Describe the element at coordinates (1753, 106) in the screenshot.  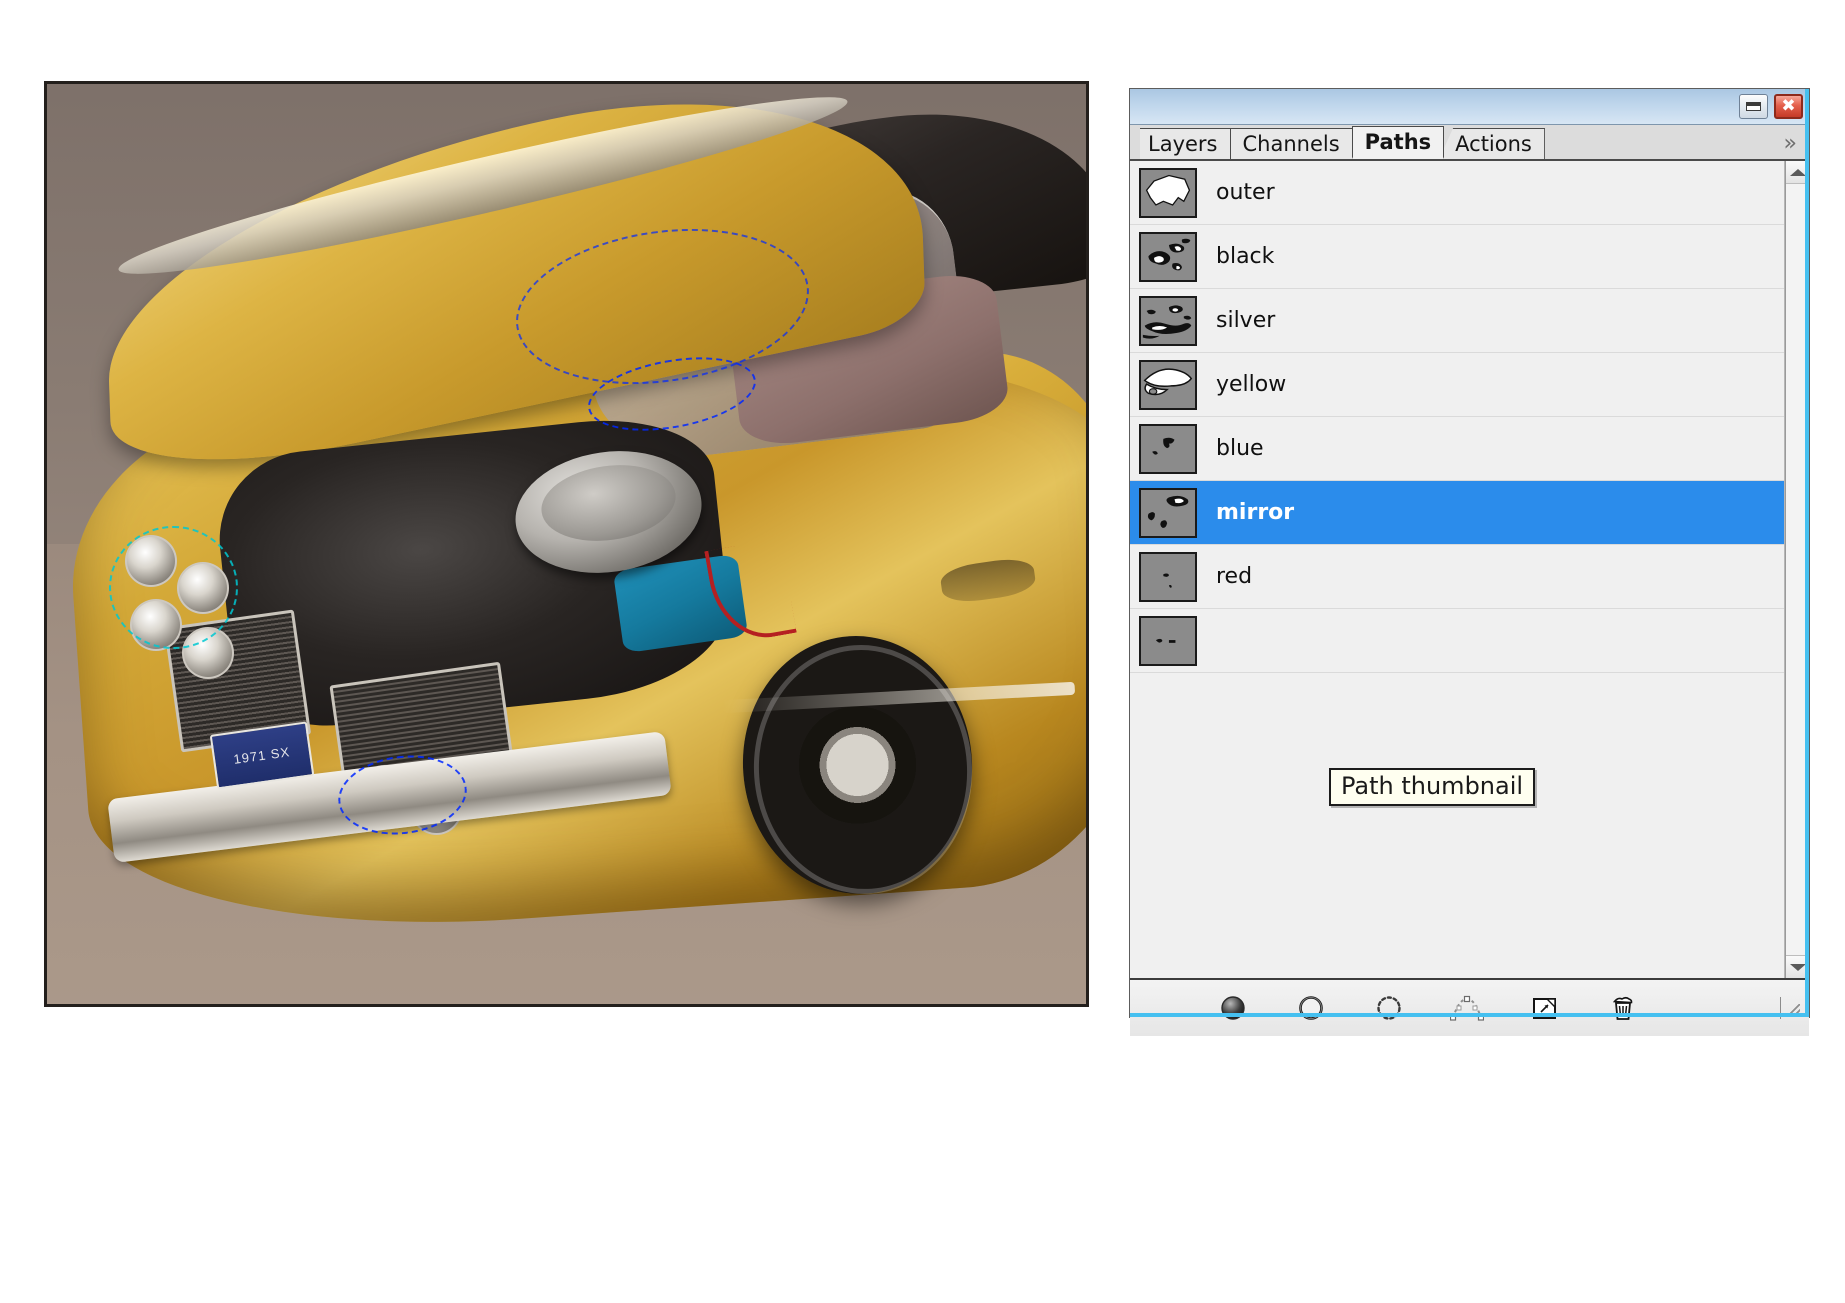
I see `collapse-button` at that location.